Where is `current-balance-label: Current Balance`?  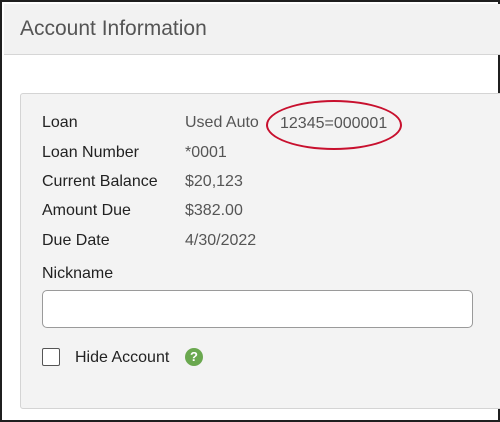 current-balance-label: Current Balance is located at coordinates (100, 181).